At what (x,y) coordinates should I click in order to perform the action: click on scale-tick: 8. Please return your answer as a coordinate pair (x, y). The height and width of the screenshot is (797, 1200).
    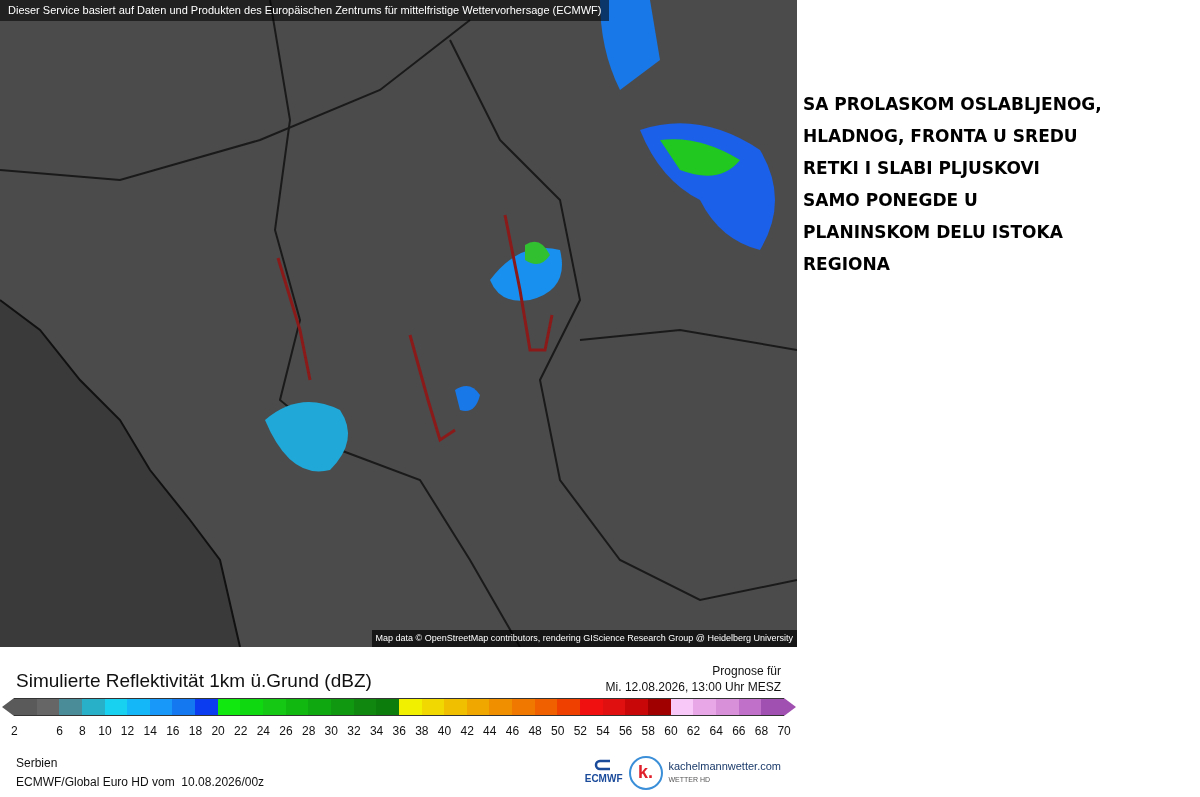
    Looking at the image, I should click on (82, 731).